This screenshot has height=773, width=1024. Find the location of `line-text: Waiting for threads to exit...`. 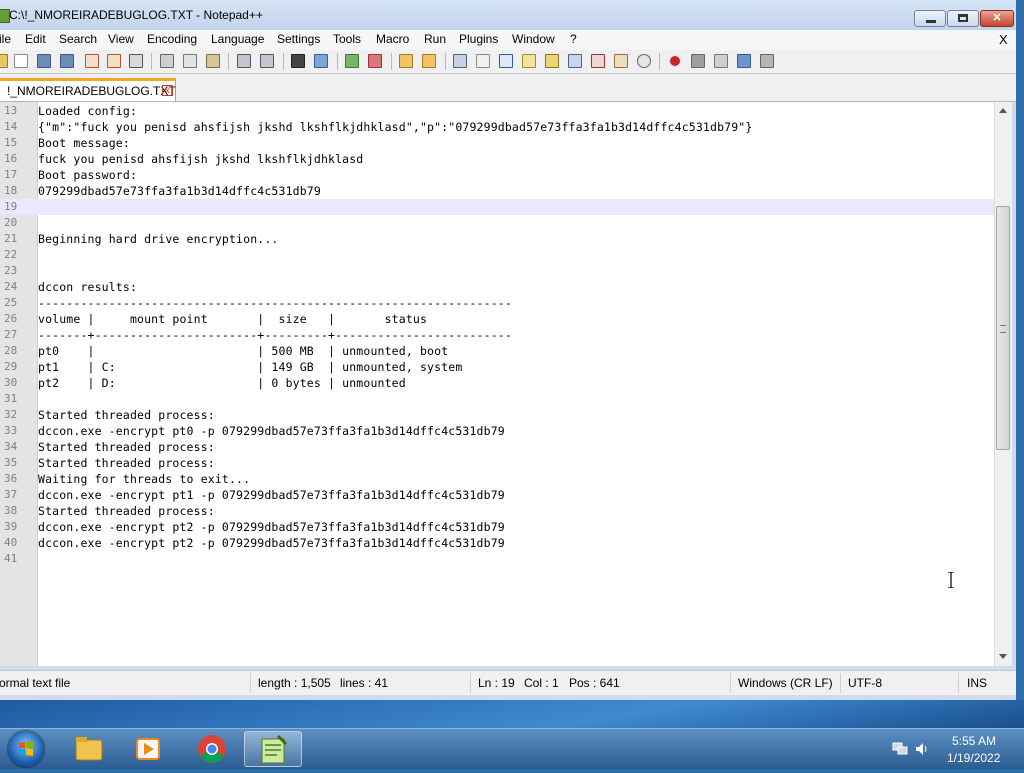

line-text: Waiting for threads to exit... is located at coordinates (144, 479).